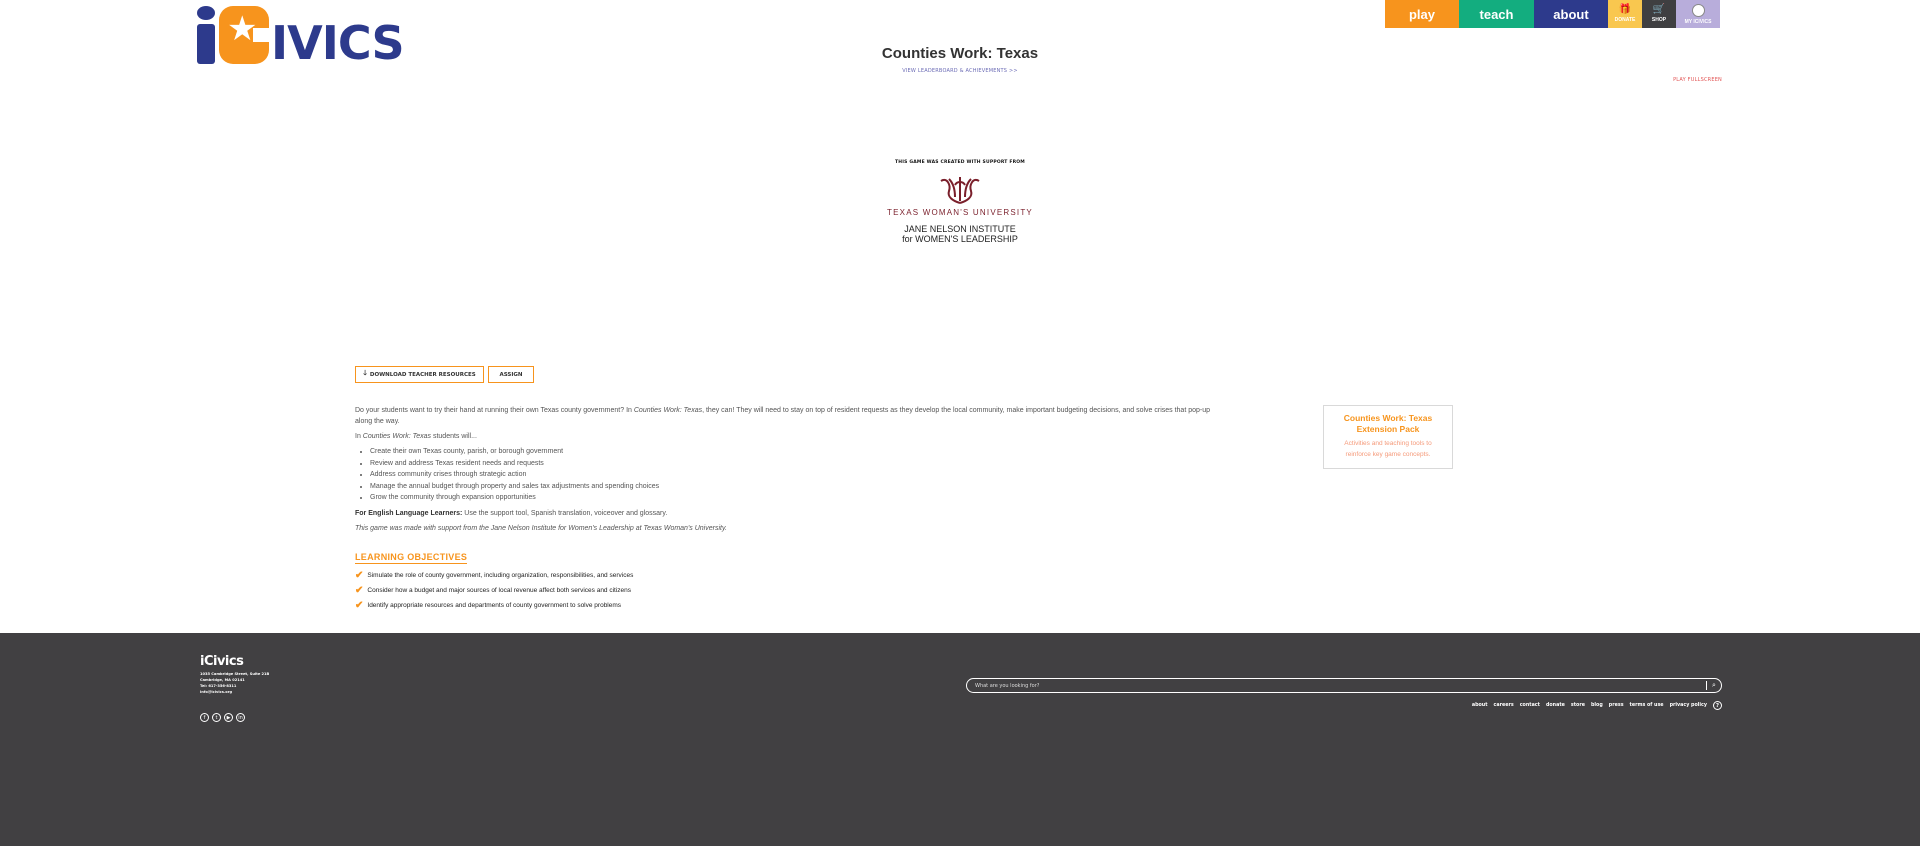 The image size is (1920, 846). I want to click on extension-pack-title: Counties Work: Texas Extension Pack, so click(1388, 423).